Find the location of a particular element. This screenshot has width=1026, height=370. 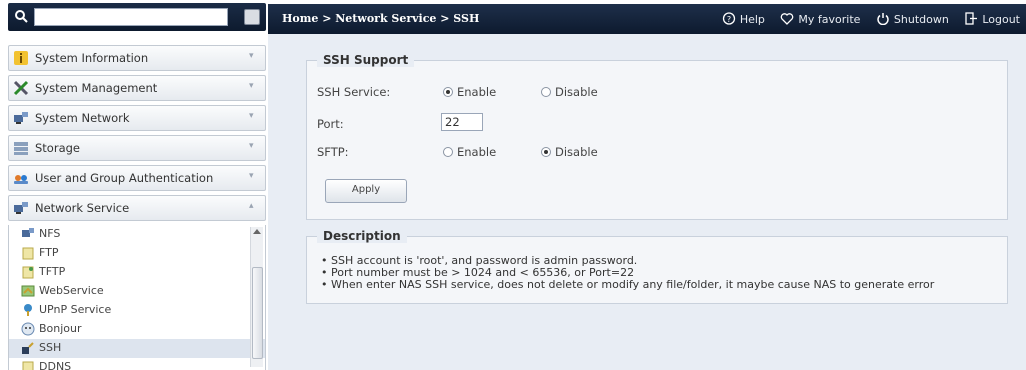

nfs-icon is located at coordinates (28, 232).